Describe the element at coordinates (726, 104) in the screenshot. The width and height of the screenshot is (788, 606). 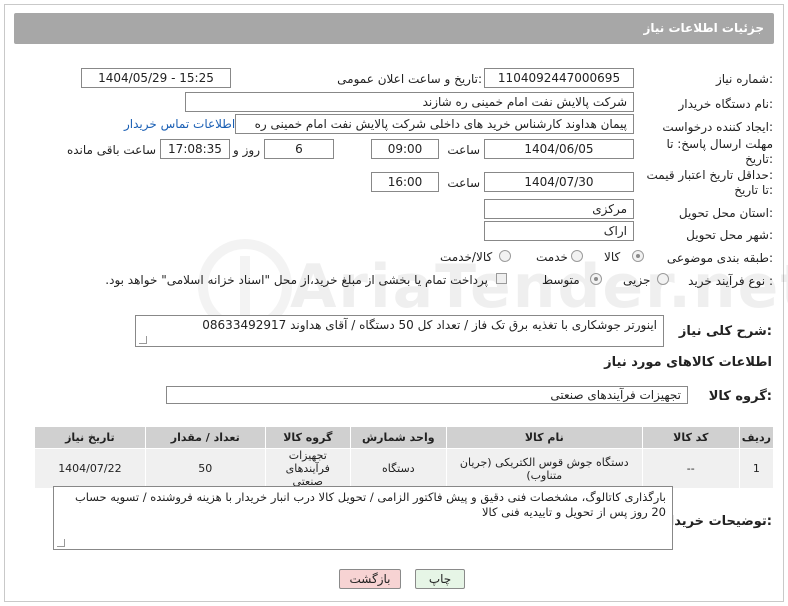
I see `buyer-label: نام دستگاه خریدار:` at that location.